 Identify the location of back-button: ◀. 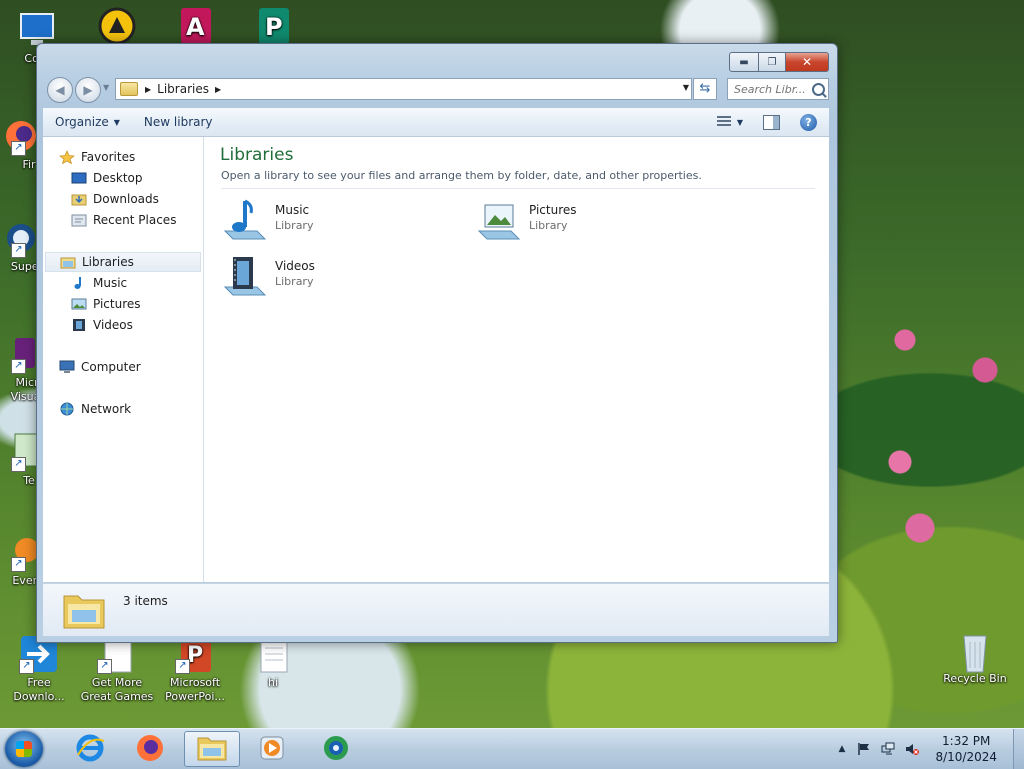
(60, 90).